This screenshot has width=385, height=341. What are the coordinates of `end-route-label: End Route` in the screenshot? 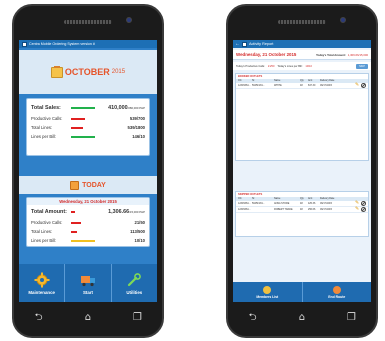 It's located at (337, 296).